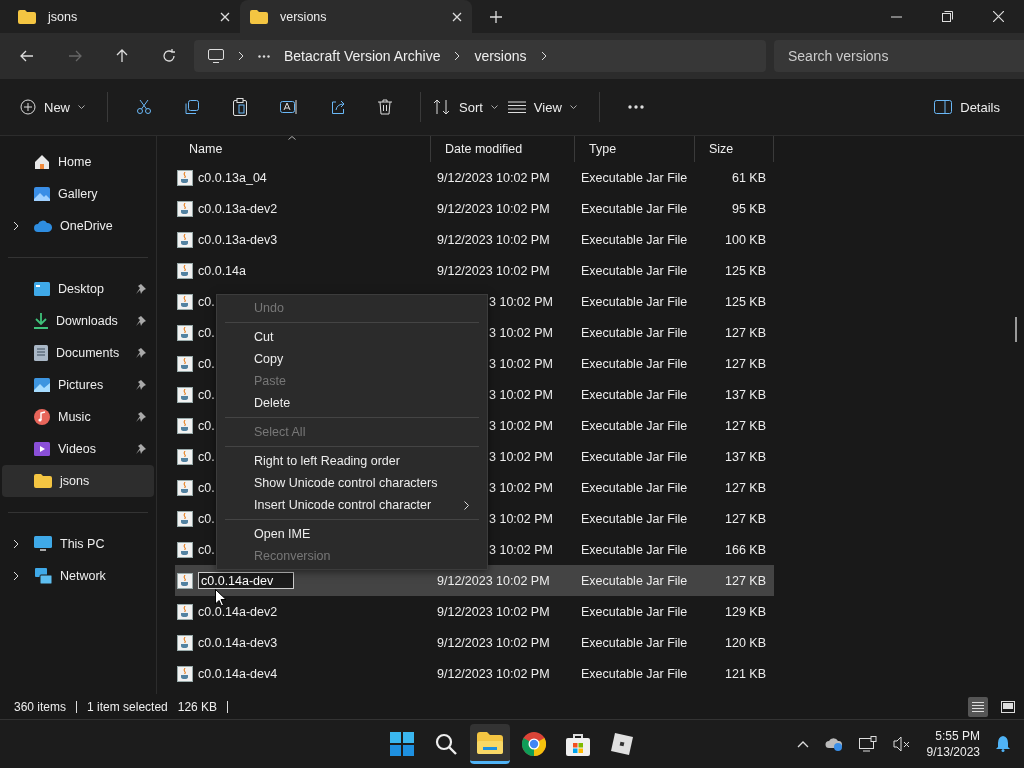  What do you see at coordinates (238, 239) in the screenshot?
I see `file-name: c0.0.13a-dev3` at bounding box center [238, 239].